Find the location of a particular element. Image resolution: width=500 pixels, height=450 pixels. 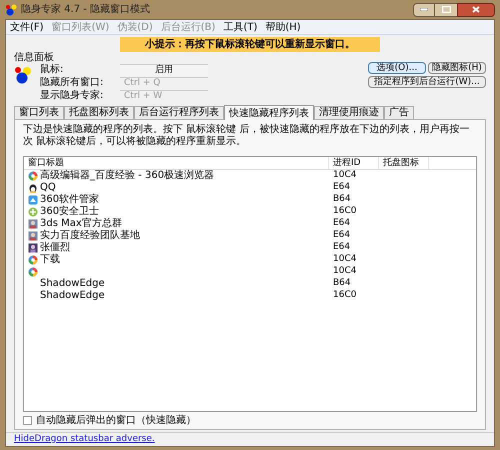

menu-item: 文件(F) is located at coordinates (27, 27).